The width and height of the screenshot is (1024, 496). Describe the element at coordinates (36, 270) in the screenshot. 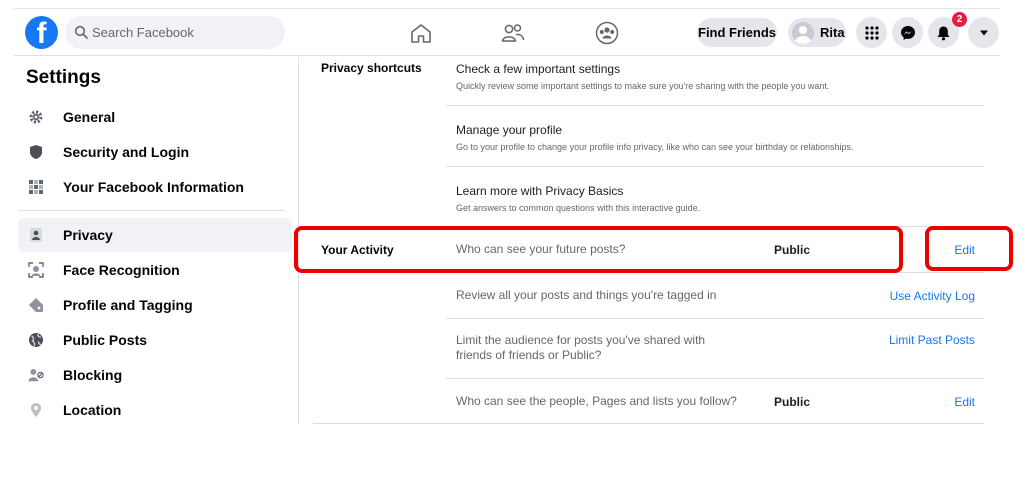

I see `face-scan-icon` at that location.